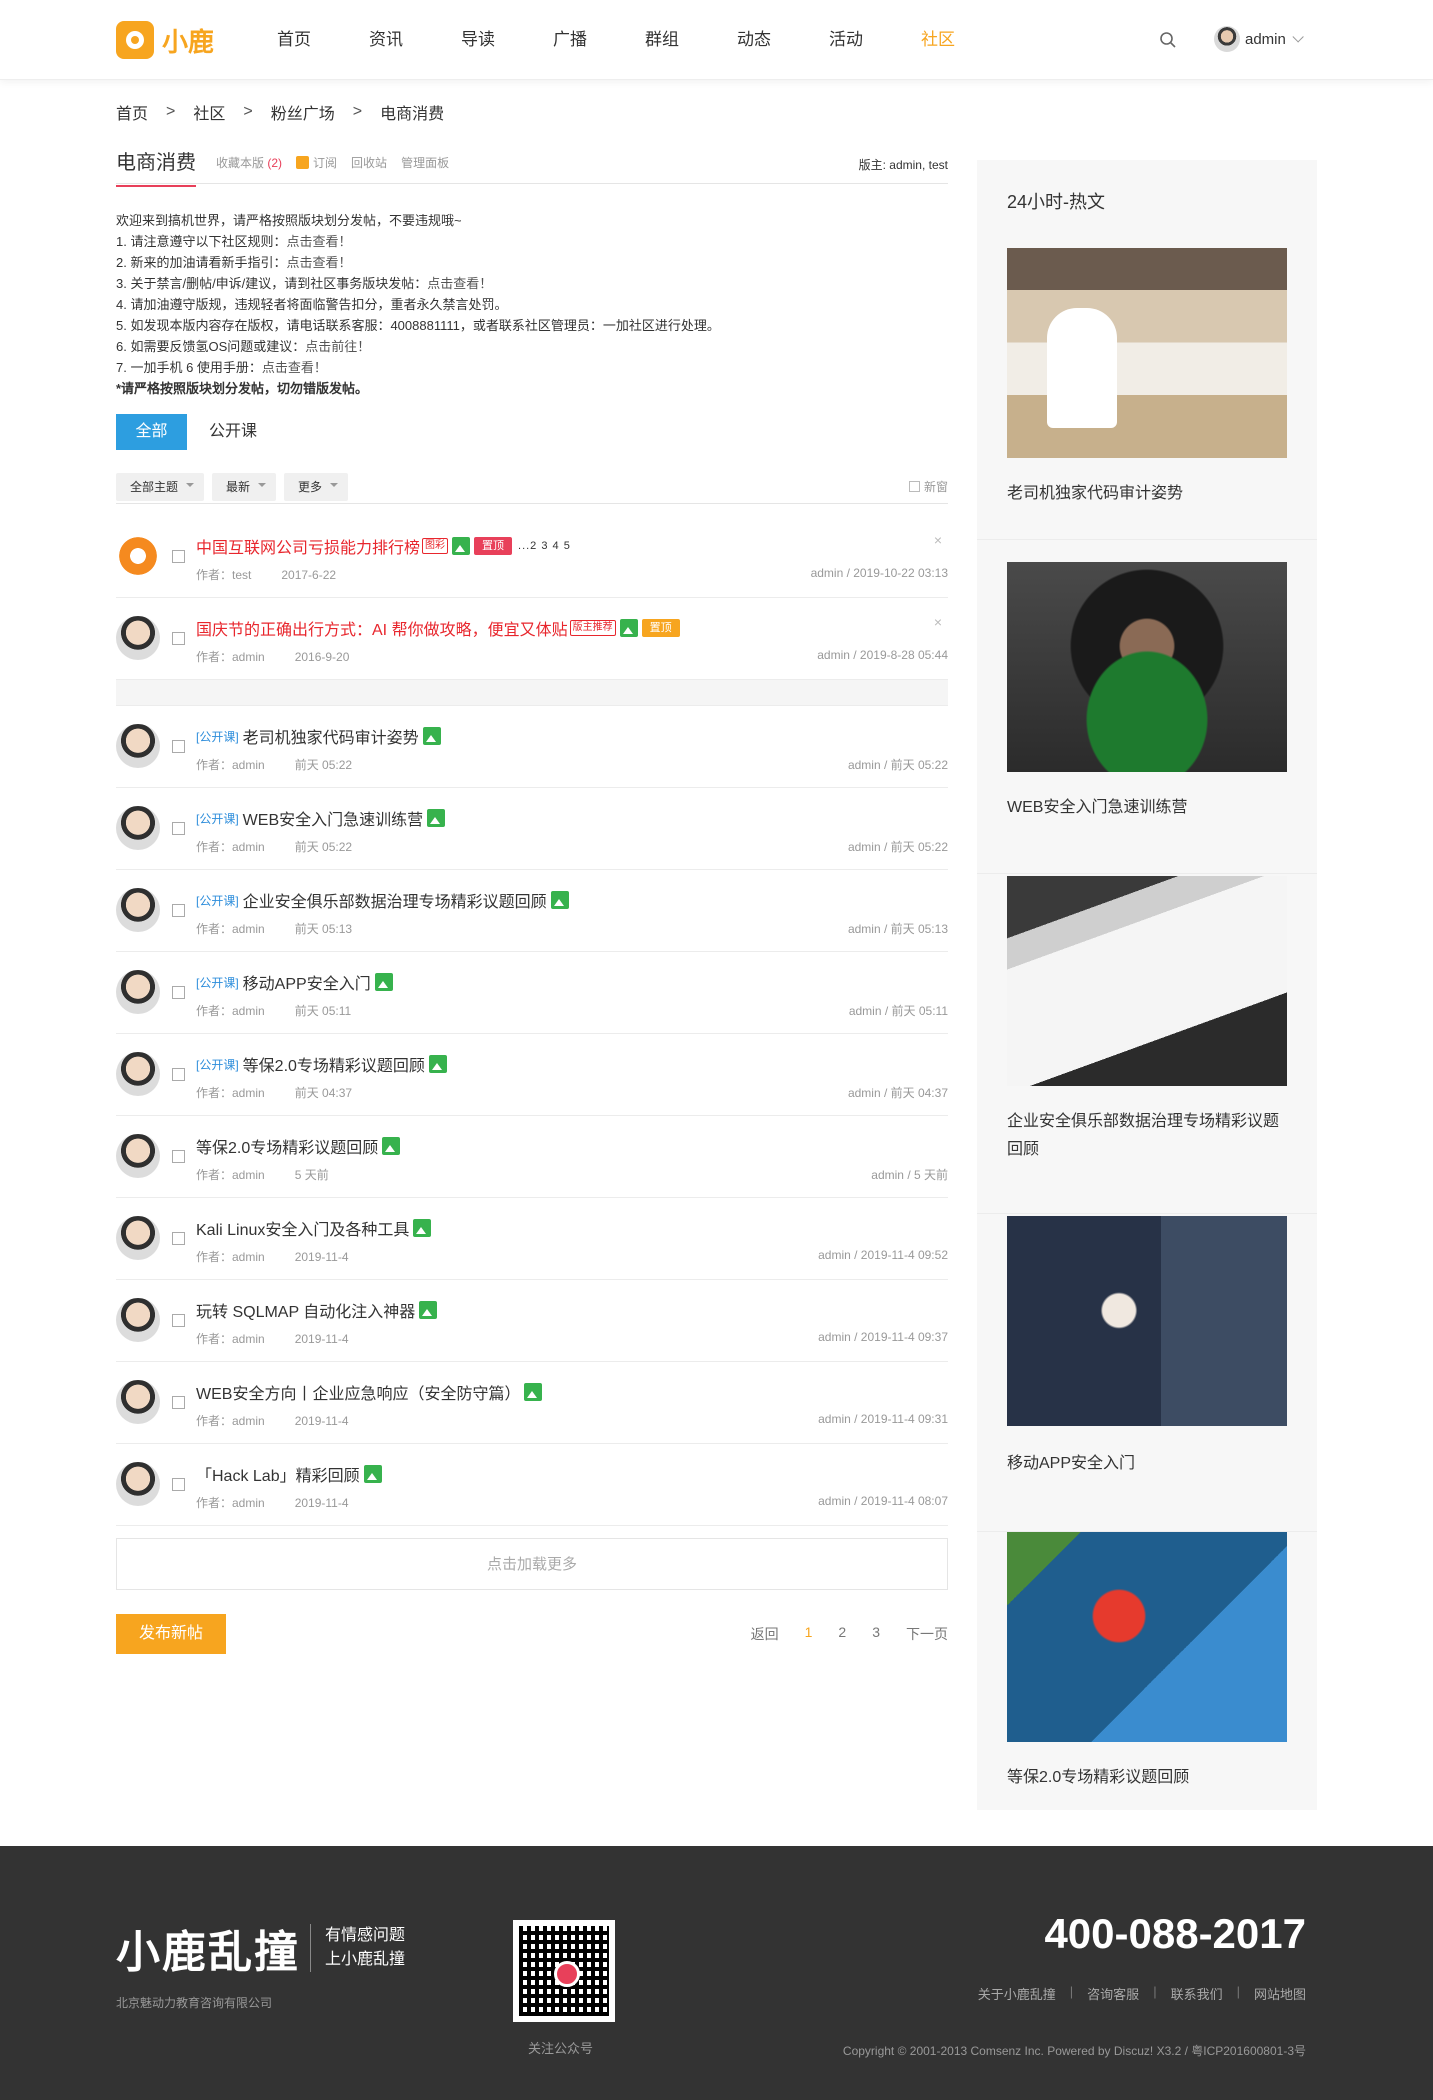  What do you see at coordinates (151, 432) in the screenshot?
I see `tab-all: 全部` at bounding box center [151, 432].